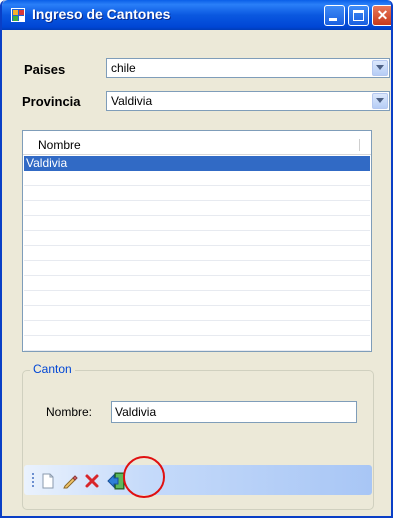 This screenshot has width=397, height=520. What do you see at coordinates (51, 101) in the screenshot?
I see `provincia-label: Provincia` at bounding box center [51, 101].